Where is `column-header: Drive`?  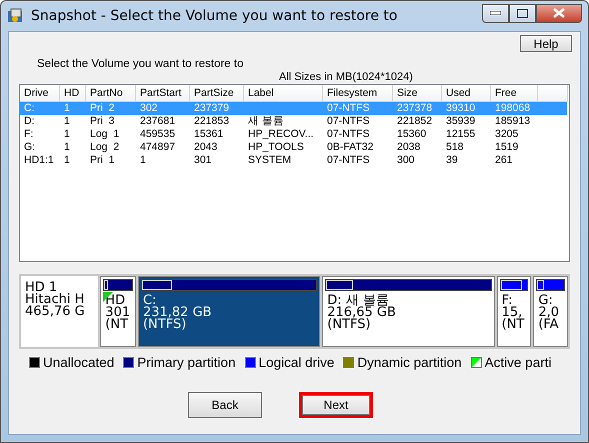
column-header: Drive is located at coordinates (40, 93).